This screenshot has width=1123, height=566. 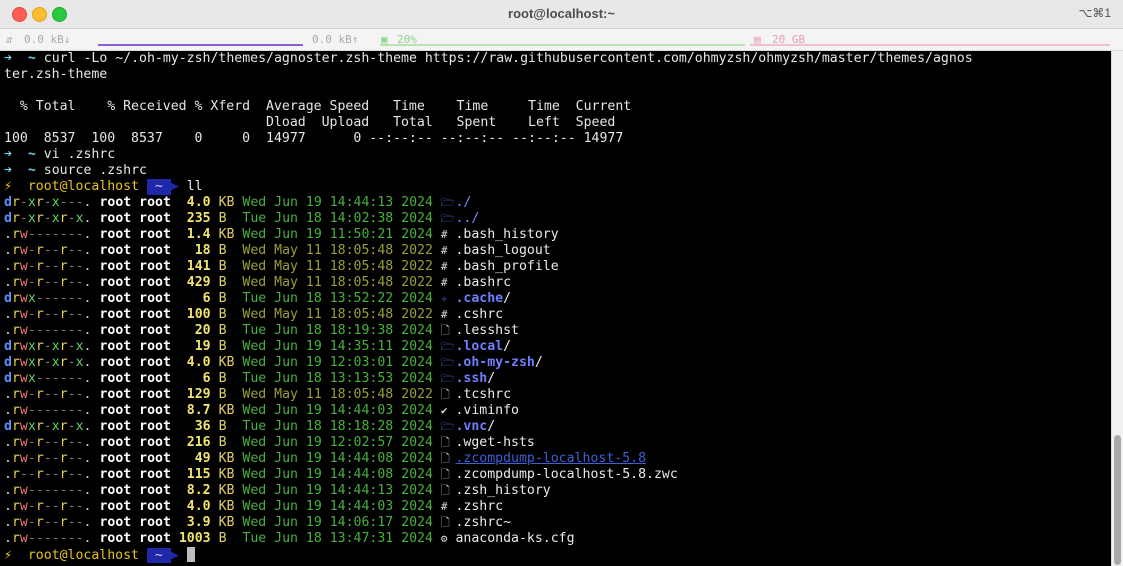 What do you see at coordinates (506, 266) in the screenshot?
I see `file-name: .bash_profile` at bounding box center [506, 266].